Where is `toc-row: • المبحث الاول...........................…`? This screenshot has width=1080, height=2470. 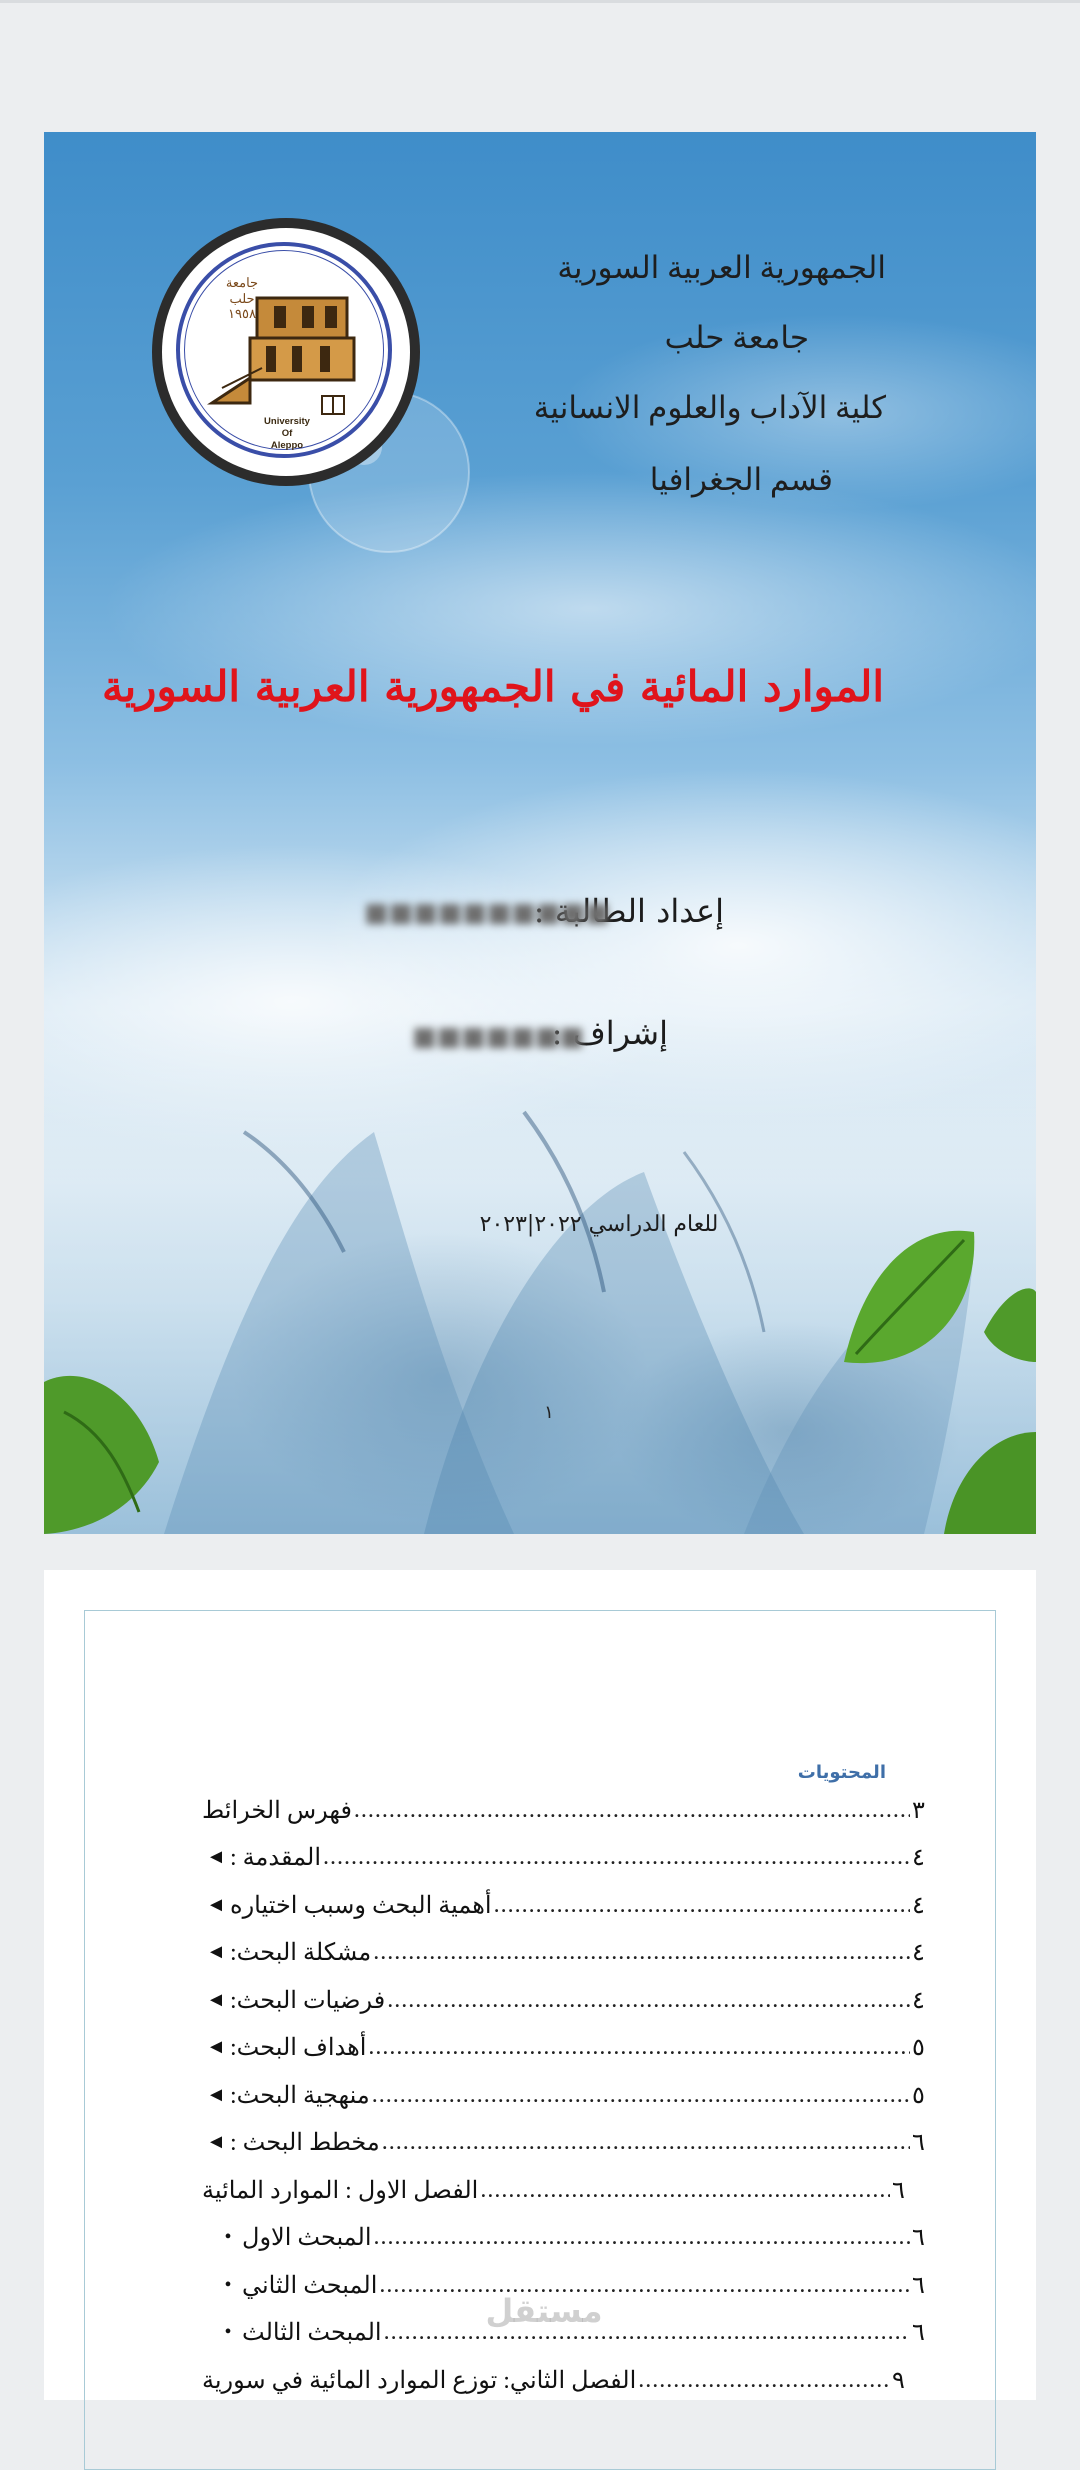
toc-row: • المبحث الاول...........................… is located at coordinates (553, 2238).